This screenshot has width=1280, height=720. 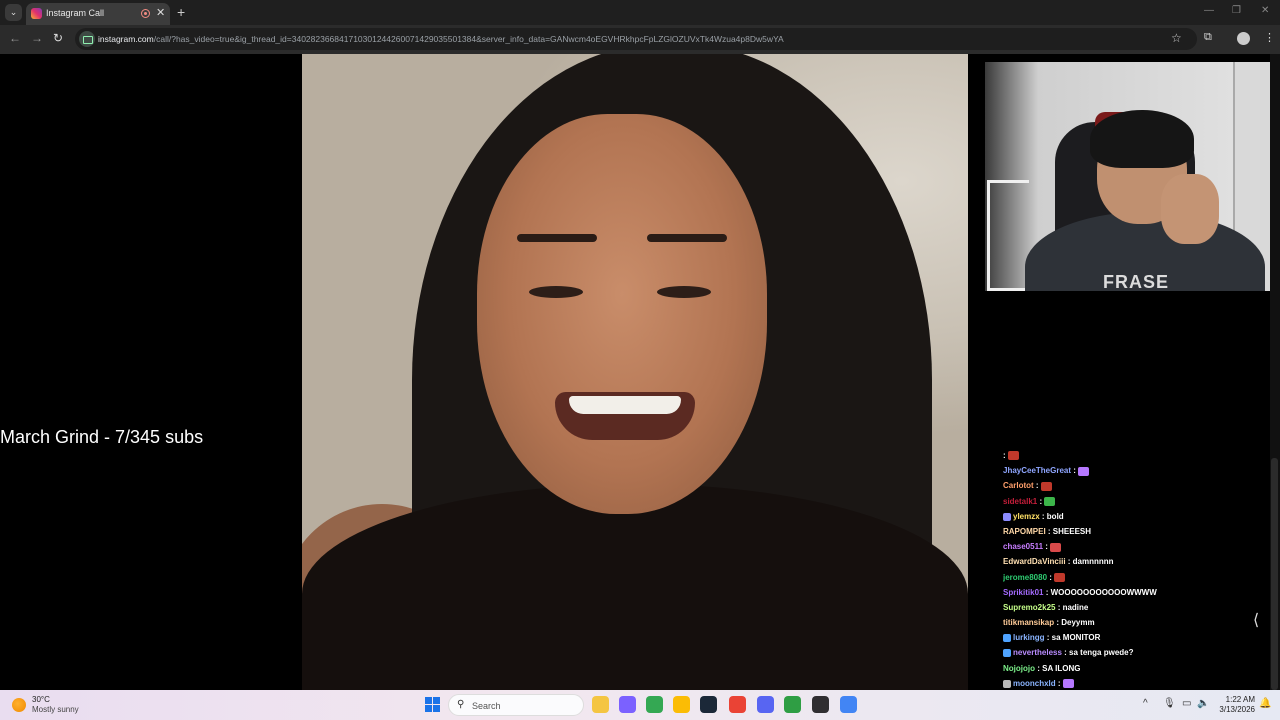 What do you see at coordinates (1135, 519) in the screenshot?
I see `chat-message: ylemzx : bold` at bounding box center [1135, 519].